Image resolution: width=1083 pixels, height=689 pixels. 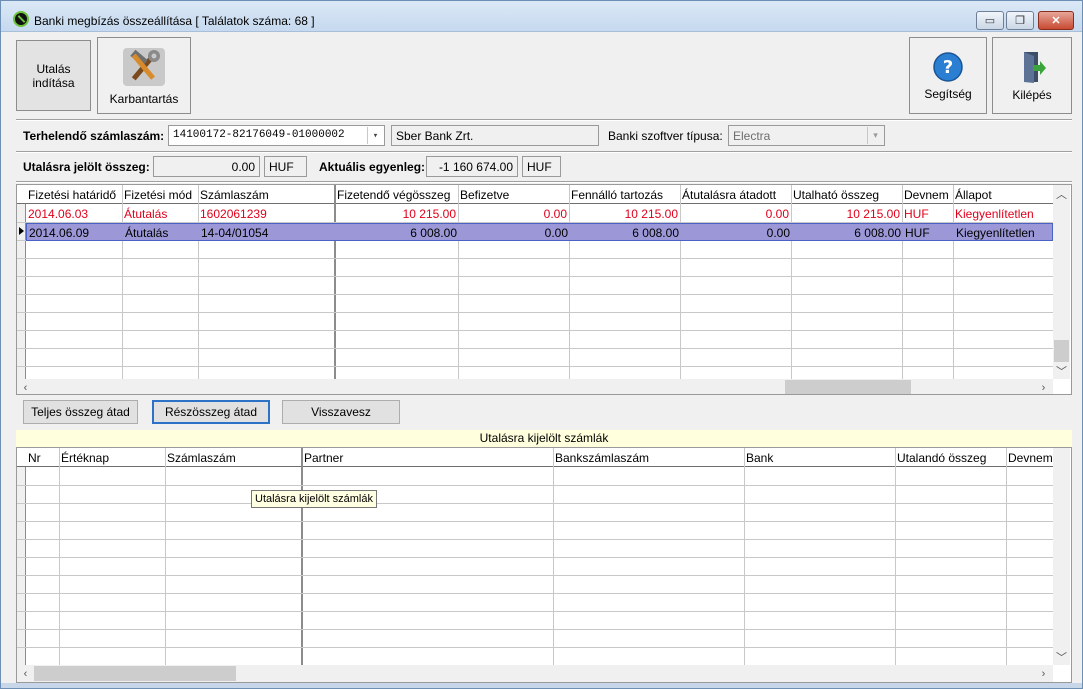 What do you see at coordinates (59, 233) in the screenshot?
I see `due-date-cell: 2014.06.09` at bounding box center [59, 233].